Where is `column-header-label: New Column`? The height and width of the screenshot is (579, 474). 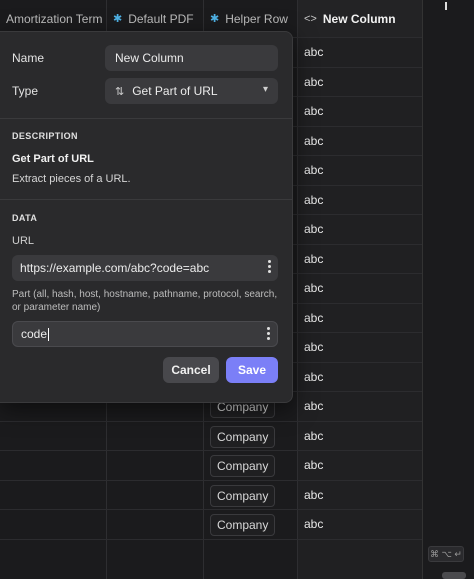 column-header-label: New Column is located at coordinates (359, 18).